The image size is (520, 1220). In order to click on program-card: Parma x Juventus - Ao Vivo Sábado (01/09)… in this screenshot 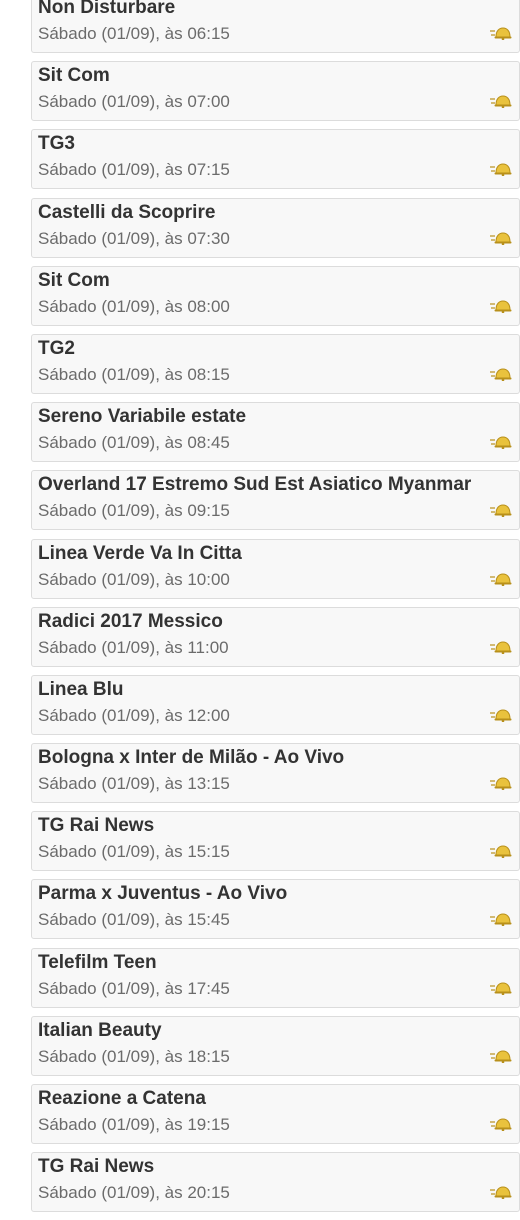, I will do `click(275, 909)`.